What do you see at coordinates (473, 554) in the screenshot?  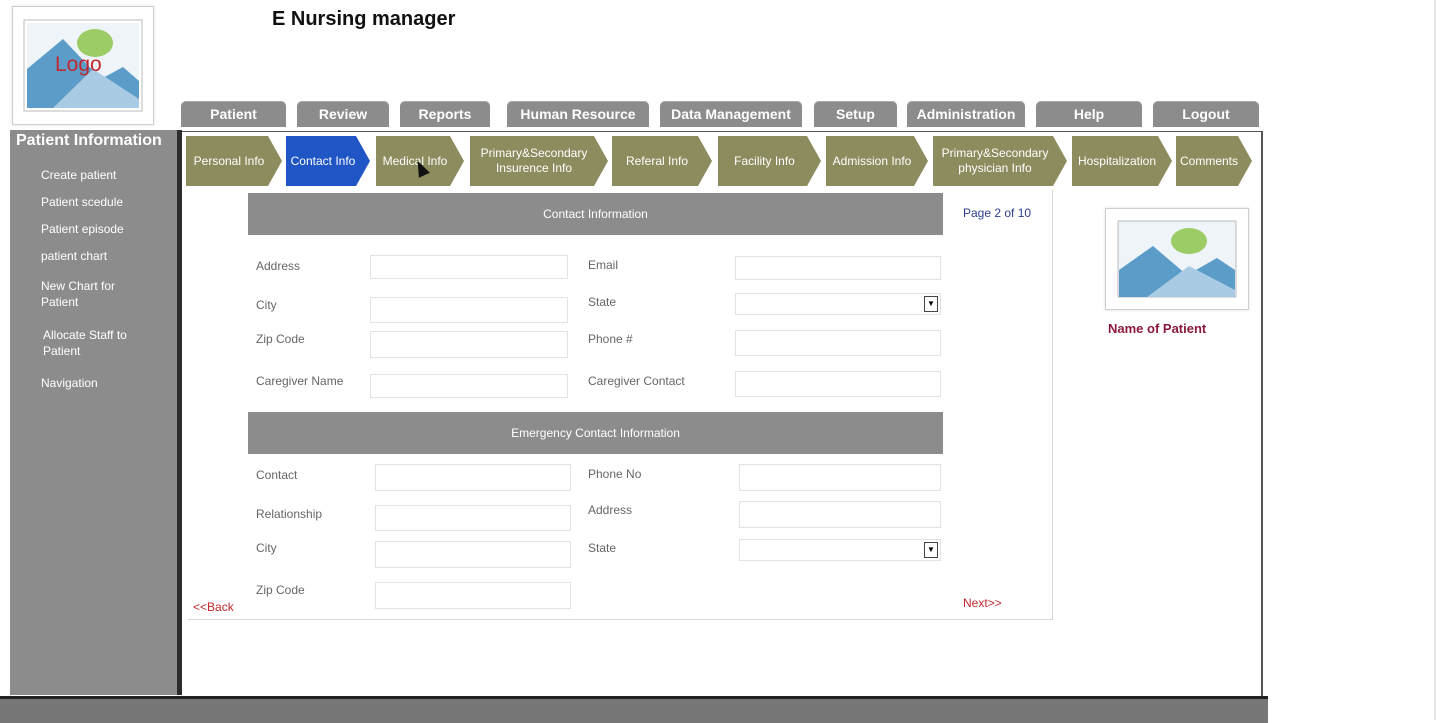 I see `emergency-city-input` at bounding box center [473, 554].